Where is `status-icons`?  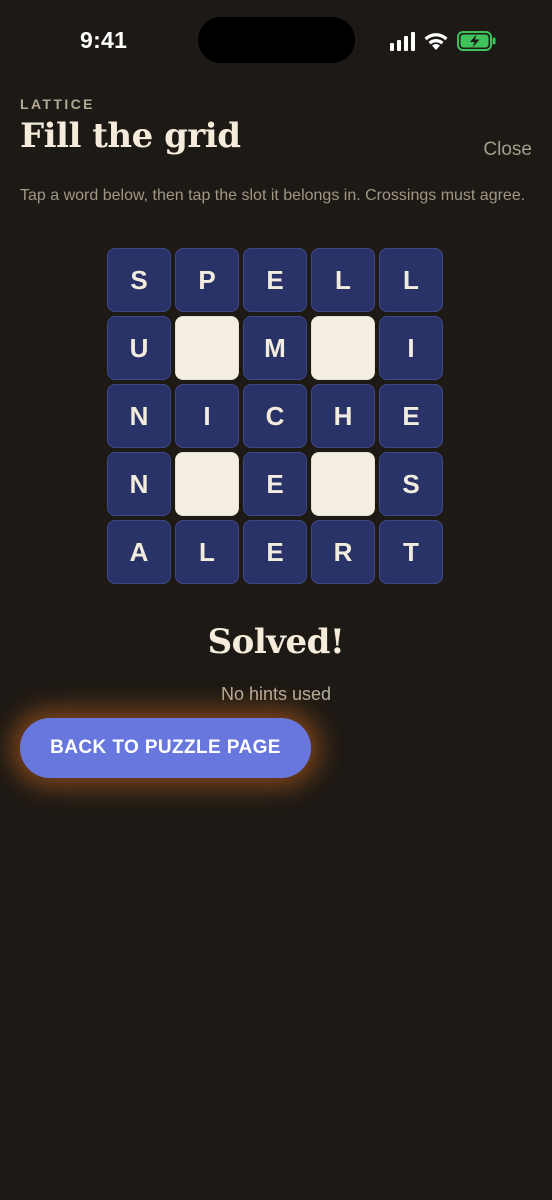
status-icons is located at coordinates (443, 41).